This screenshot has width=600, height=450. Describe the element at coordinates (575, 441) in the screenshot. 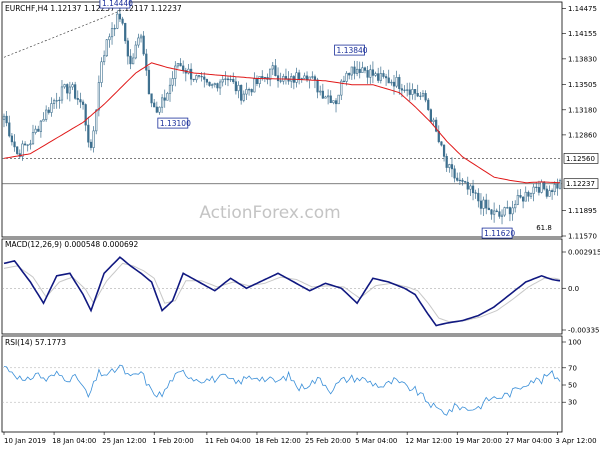

I see `x-tick-label: 3 Apr 12:00` at that location.